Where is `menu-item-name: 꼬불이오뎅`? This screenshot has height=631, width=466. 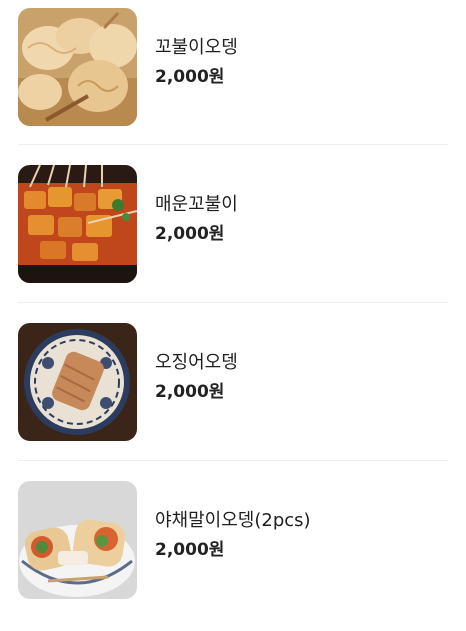 menu-item-name: 꼬불이오뎅 is located at coordinates (196, 47).